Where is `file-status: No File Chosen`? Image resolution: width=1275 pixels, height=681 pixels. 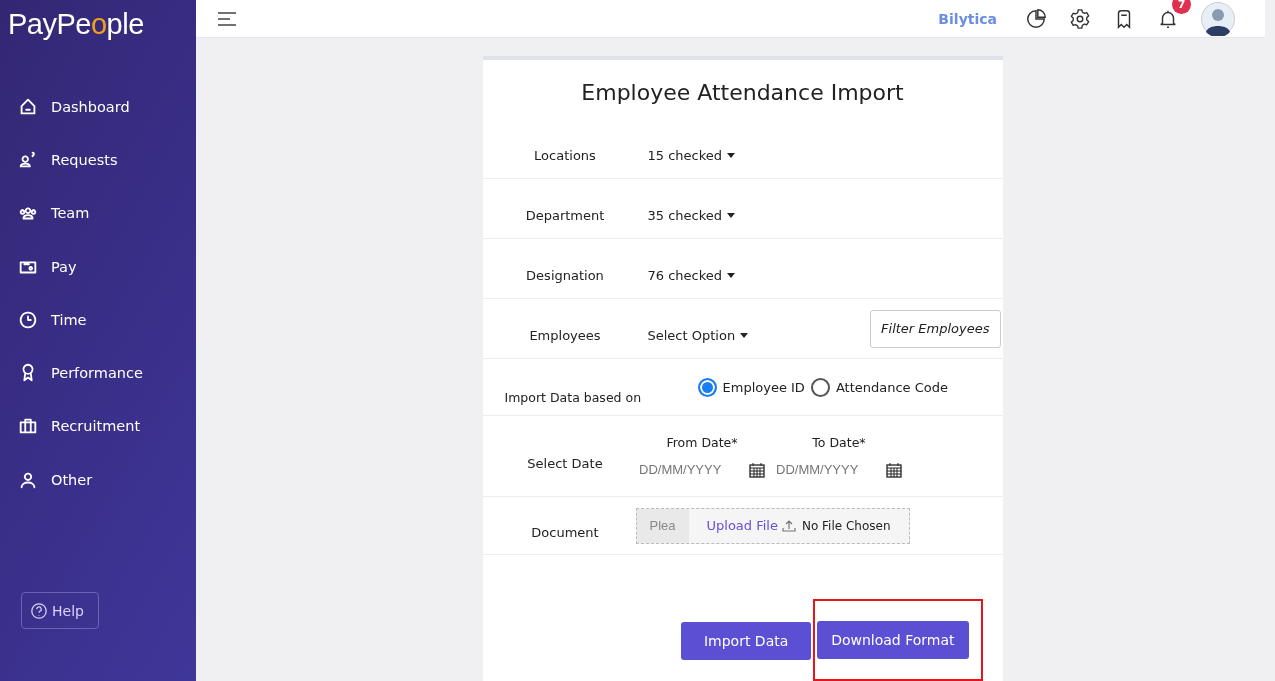
file-status: No File Chosen is located at coordinates (846, 525).